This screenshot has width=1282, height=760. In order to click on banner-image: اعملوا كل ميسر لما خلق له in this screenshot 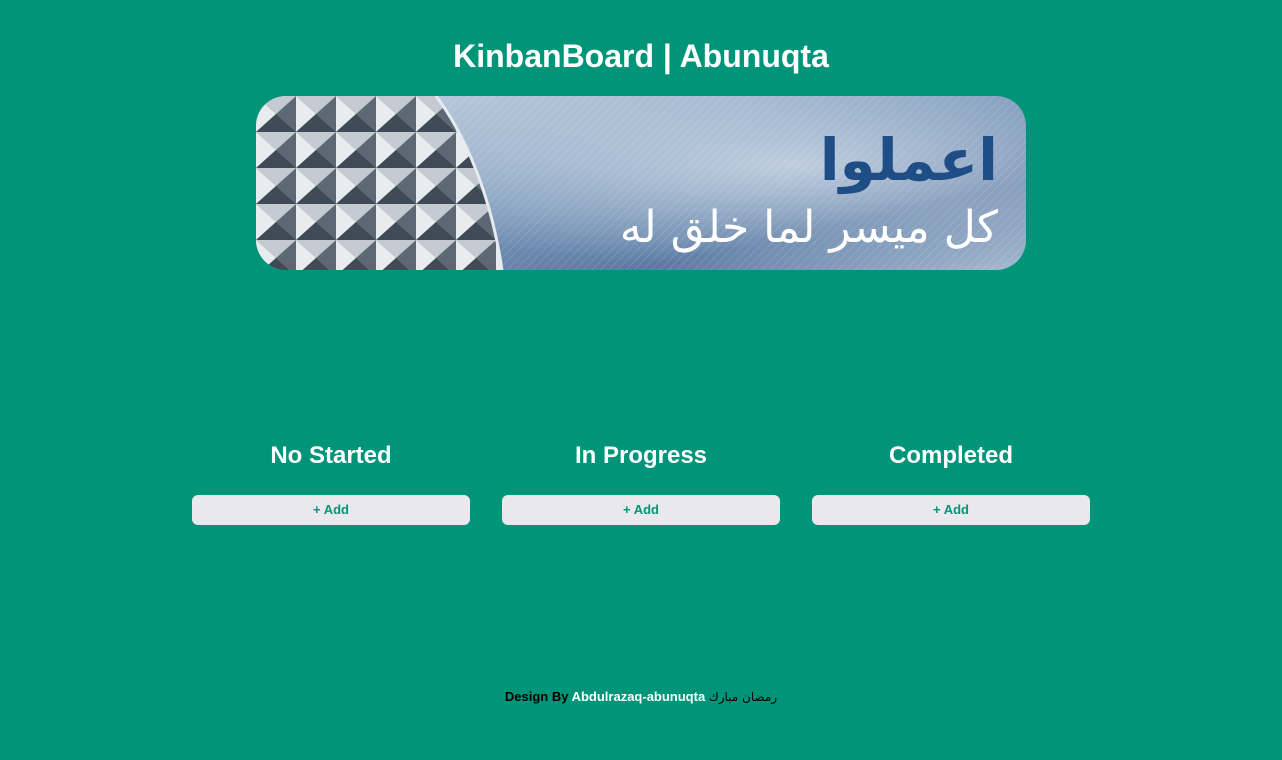, I will do `click(641, 183)`.